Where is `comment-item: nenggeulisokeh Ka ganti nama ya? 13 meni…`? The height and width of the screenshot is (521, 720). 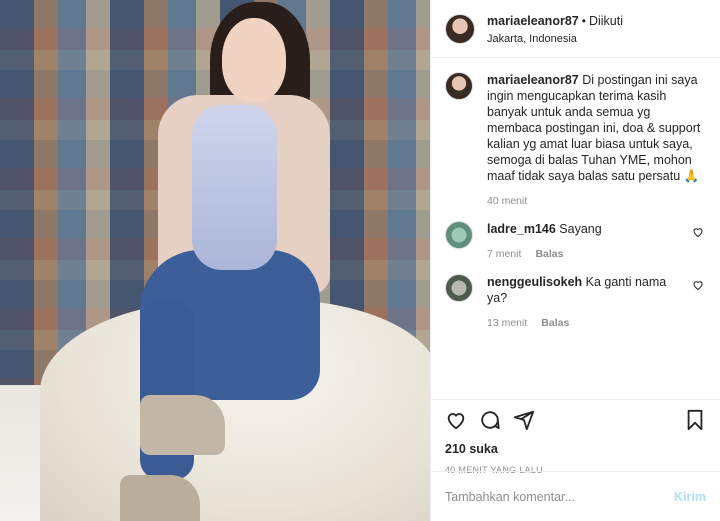
comment-item: nenggeulisokeh Ka ganti nama ya? 13 meni… is located at coordinates (575, 302).